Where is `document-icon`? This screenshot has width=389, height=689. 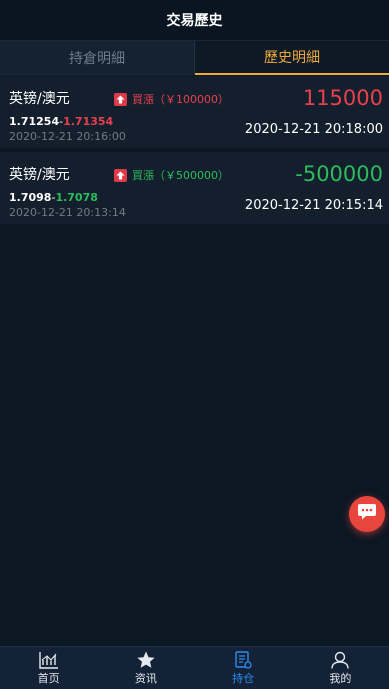 document-icon is located at coordinates (243, 659).